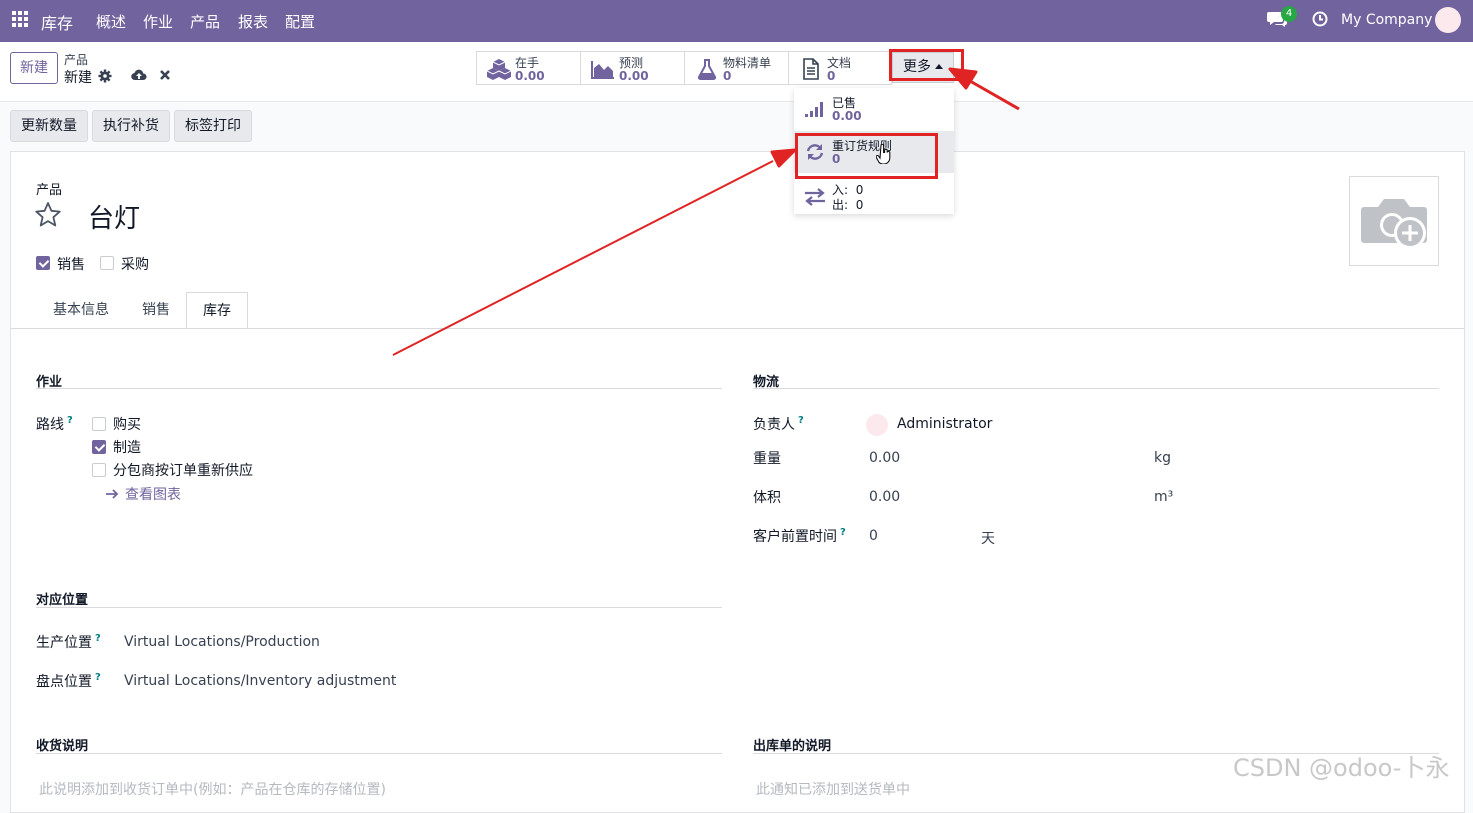  Describe the element at coordinates (877, 425) in the screenshot. I see `responsible-avatar` at that location.